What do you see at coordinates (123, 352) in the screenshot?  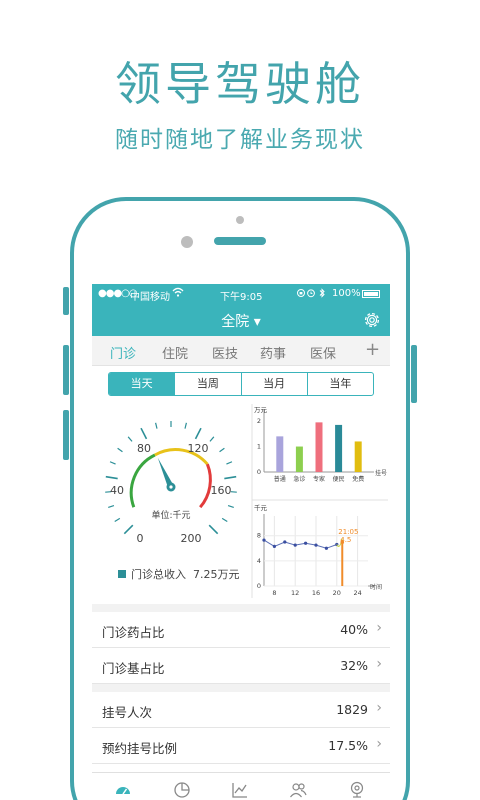 I see `tab-outpatient: 门诊` at bounding box center [123, 352].